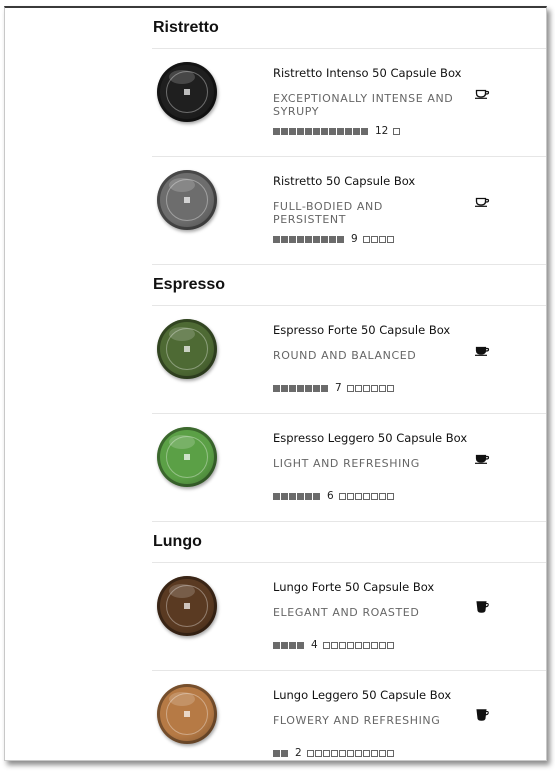 The image size is (555, 778). I want to click on intensity-scale: 7, so click(333, 388).